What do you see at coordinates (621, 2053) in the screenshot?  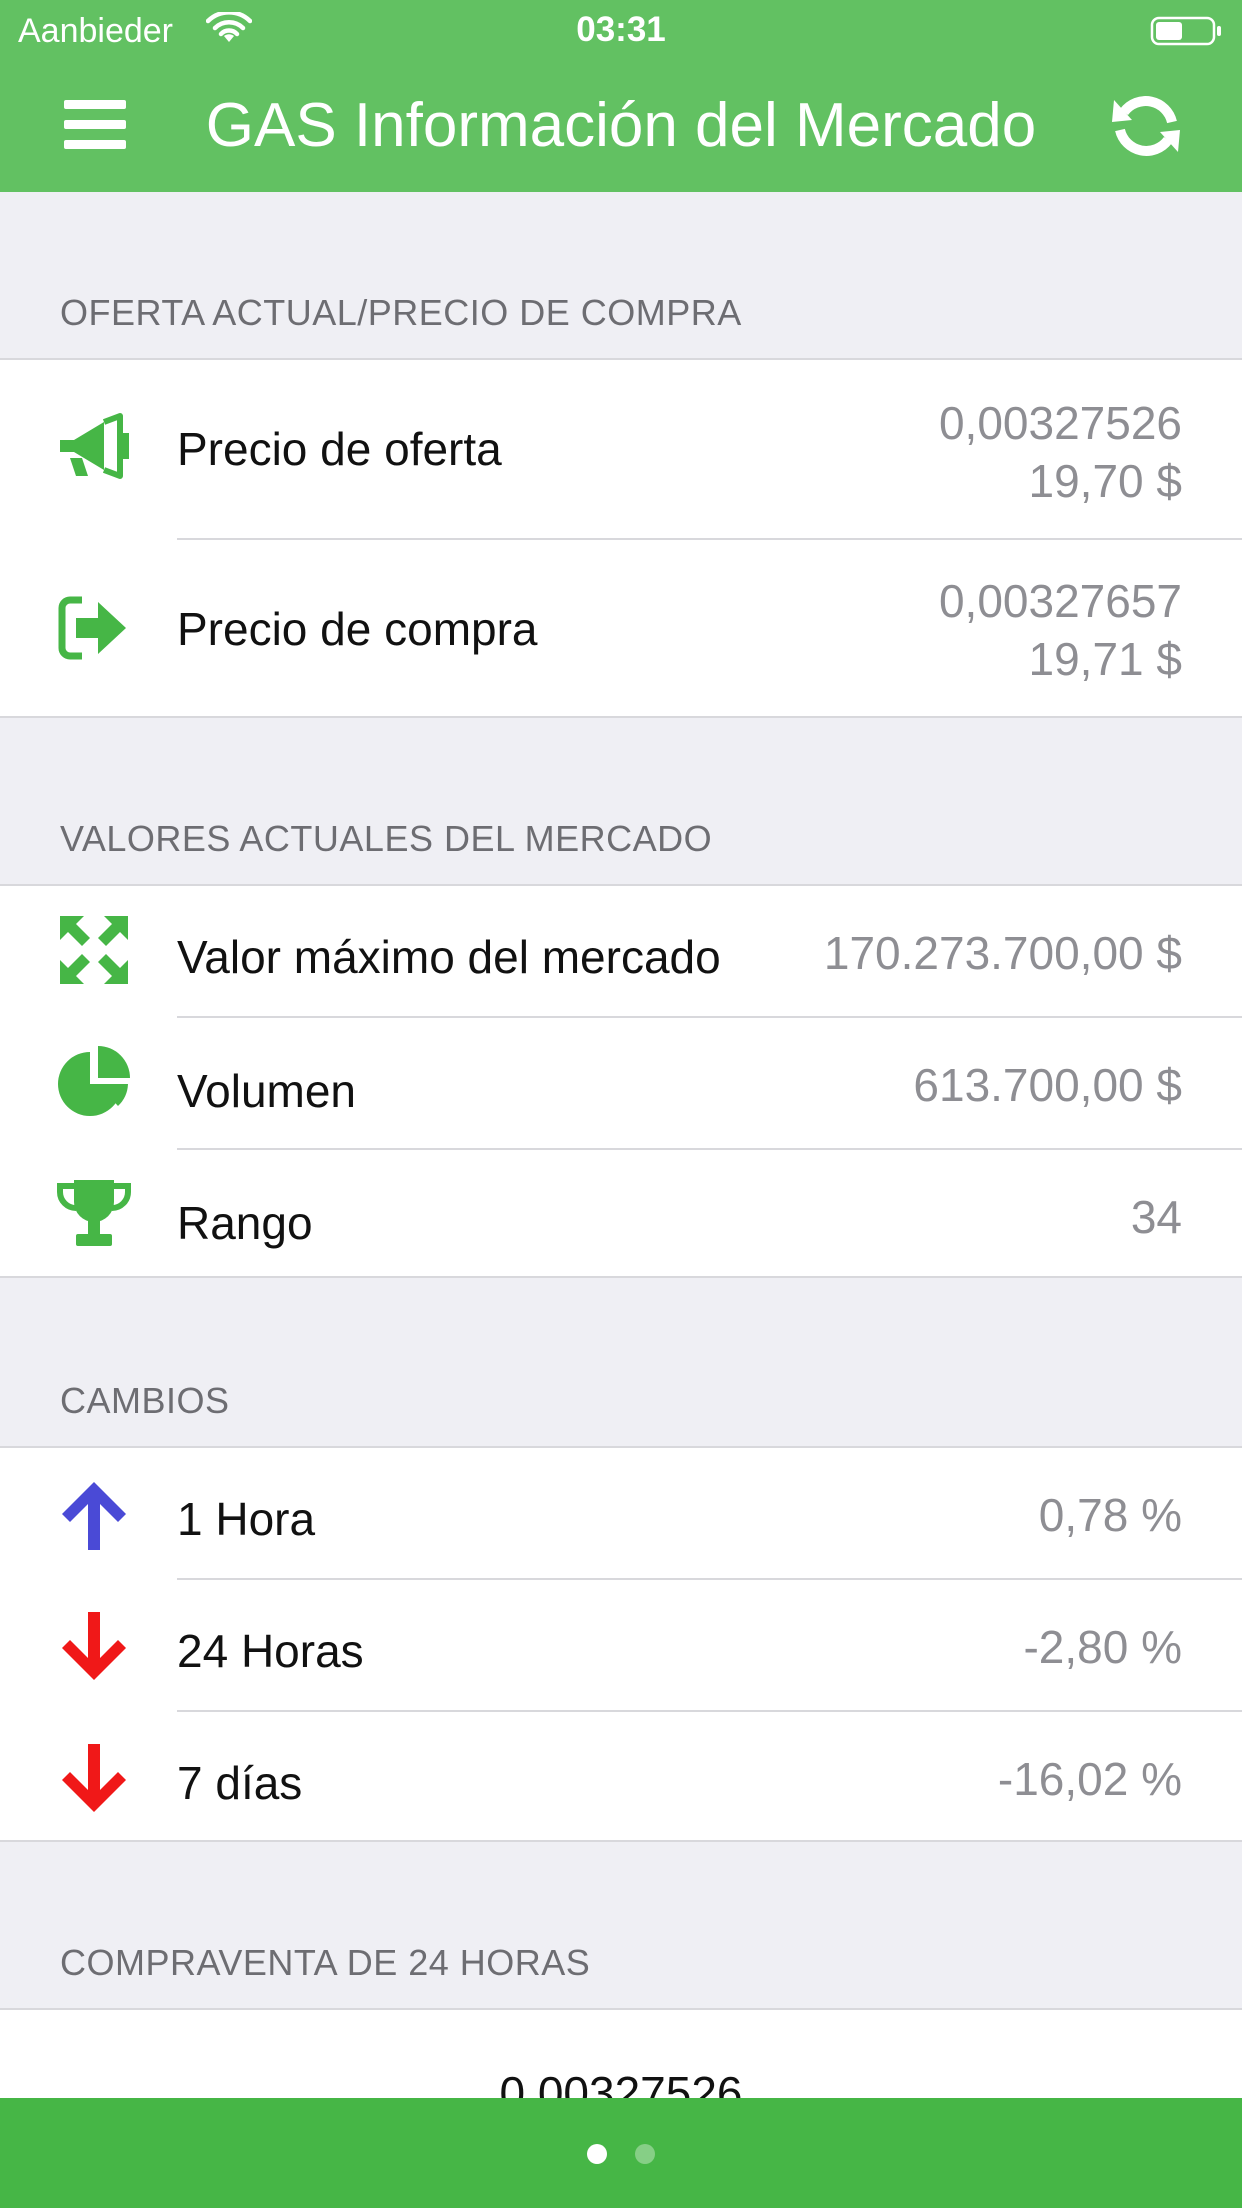 I see `trading-group: 0,00327526` at bounding box center [621, 2053].